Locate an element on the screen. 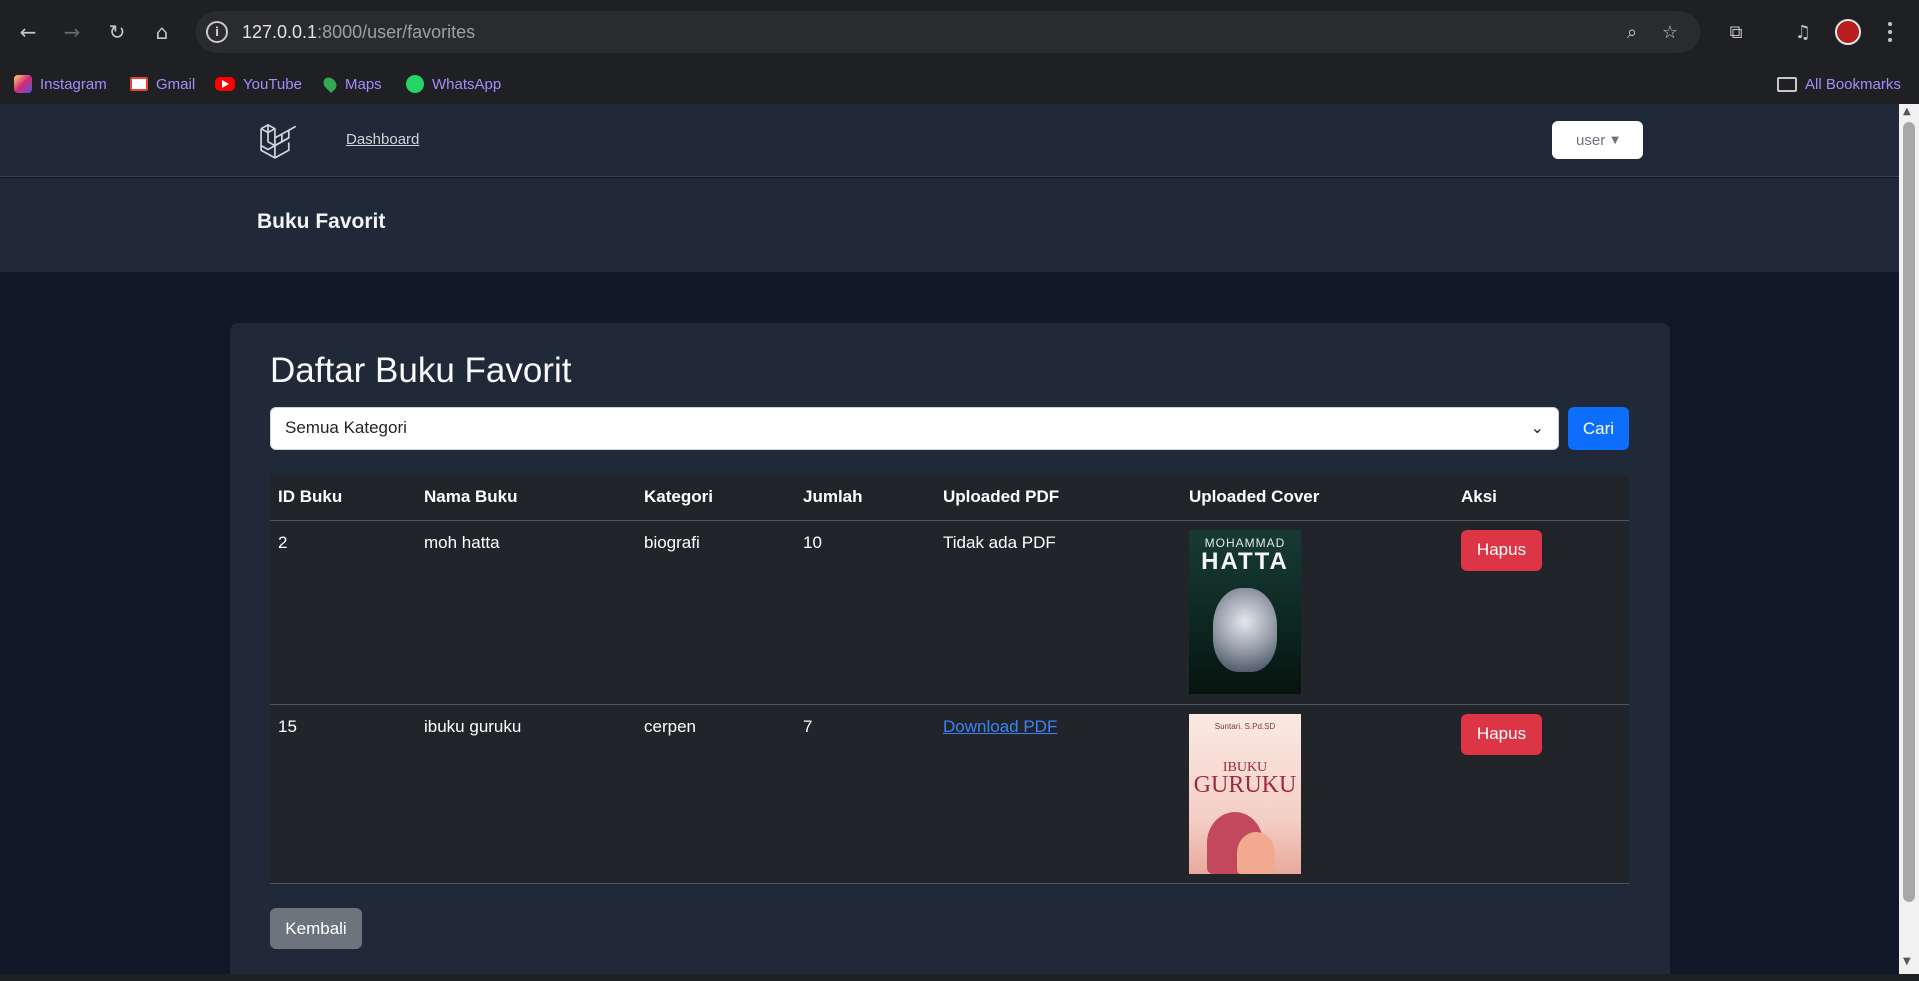 The image size is (1919, 981). reload-icon: ↻ is located at coordinates (117, 32).